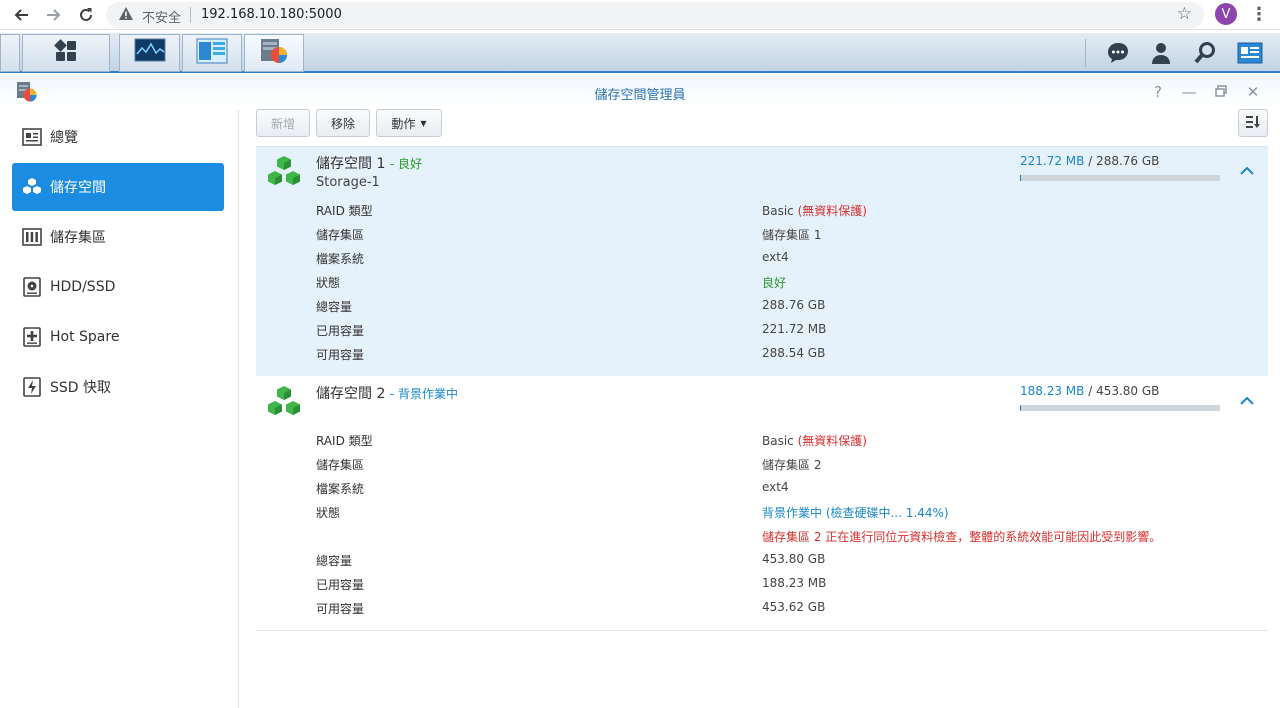 This screenshot has width=1280, height=708. Describe the element at coordinates (32, 137) in the screenshot. I see `overview-icon` at that location.